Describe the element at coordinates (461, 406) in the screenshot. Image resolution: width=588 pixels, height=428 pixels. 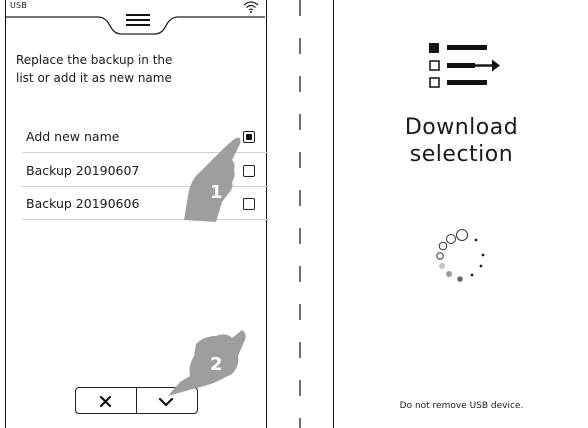
I see `usb-warning-text: Do not remove USB device.` at that location.